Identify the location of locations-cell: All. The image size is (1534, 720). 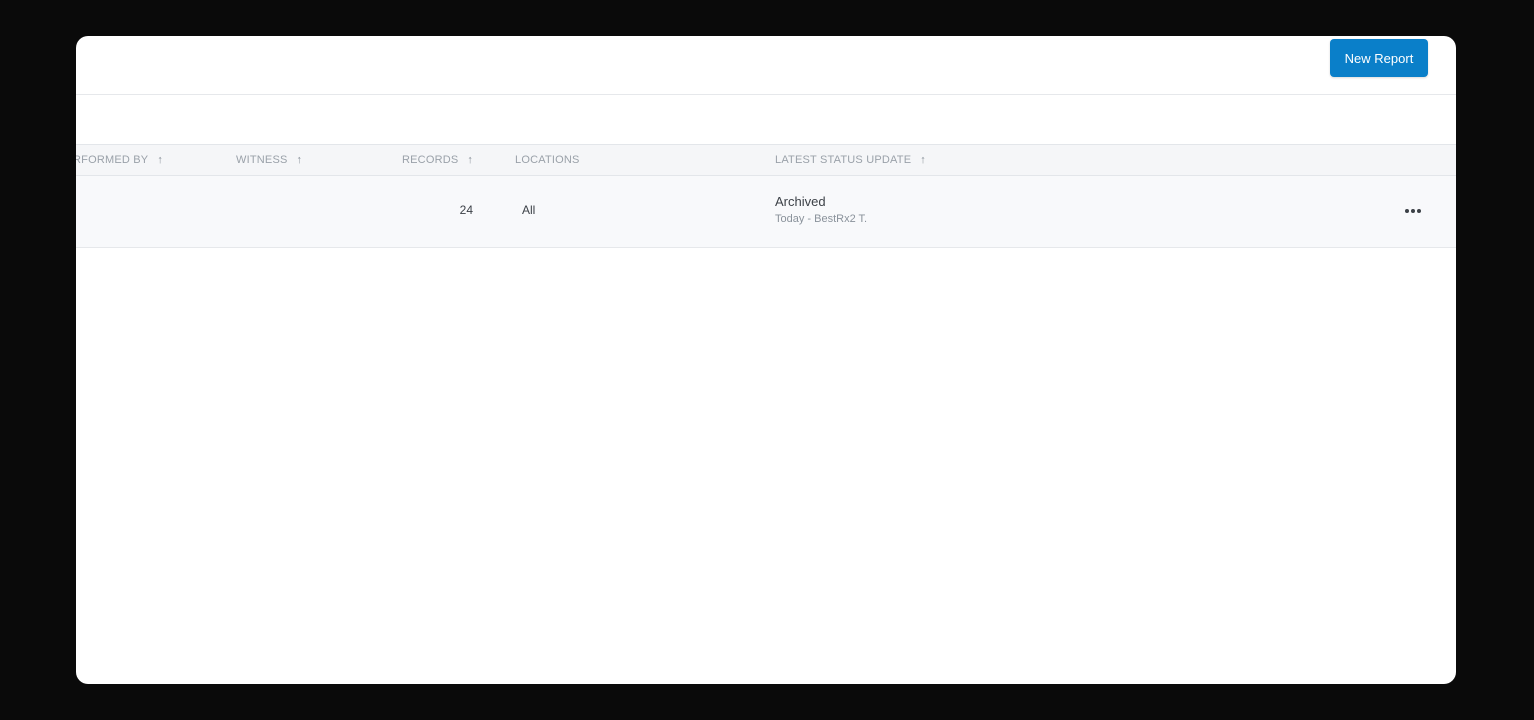
(529, 210).